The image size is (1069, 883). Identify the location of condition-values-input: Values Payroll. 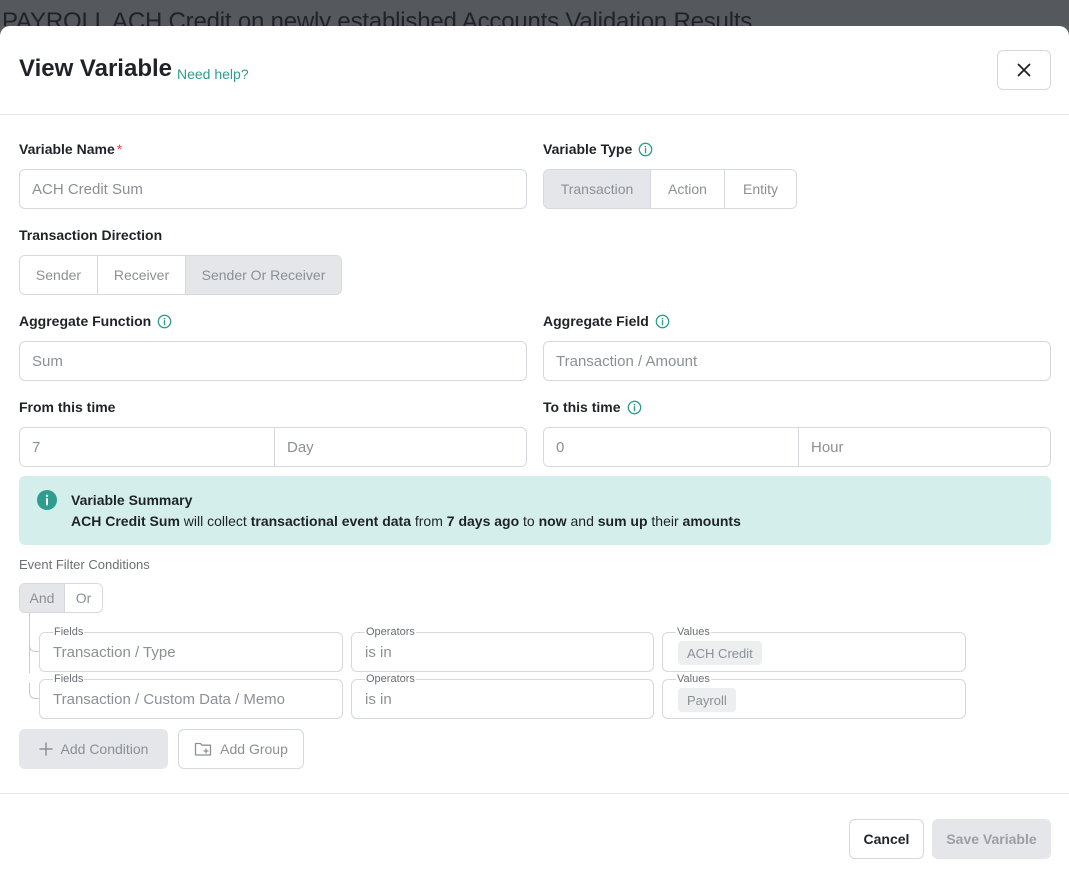
(814, 696).